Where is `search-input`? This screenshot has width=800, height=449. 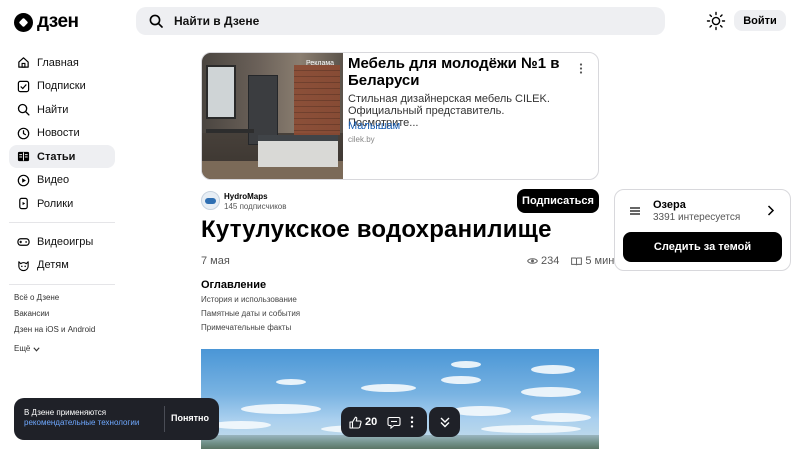
search-input is located at coordinates (404, 21).